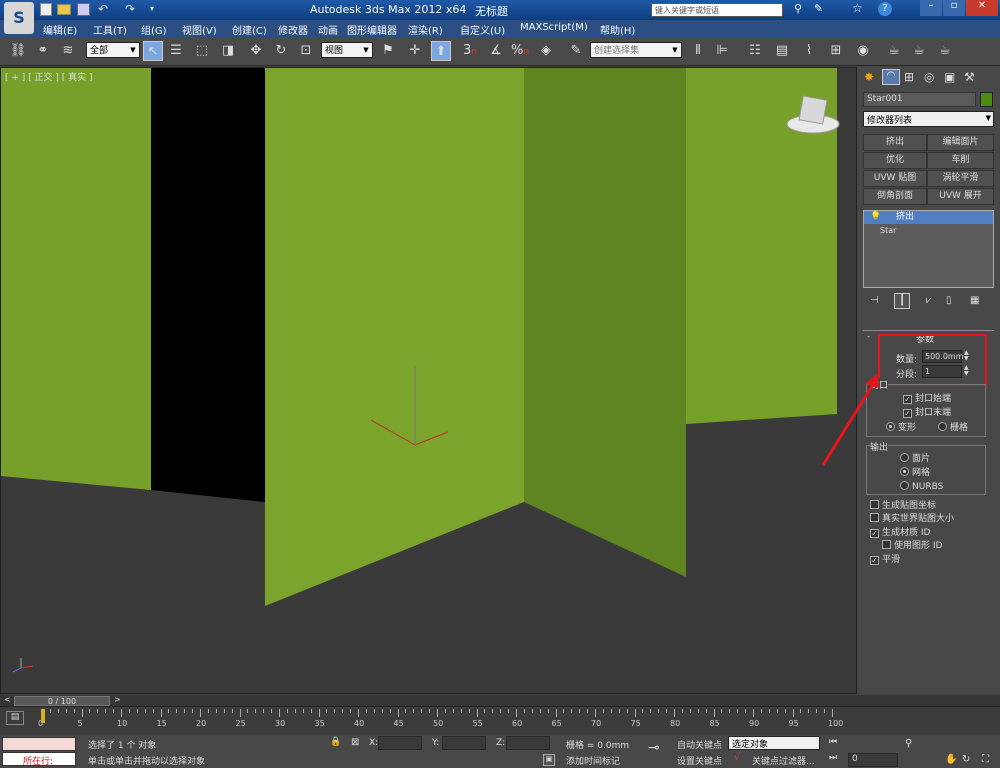 This screenshot has width=1000, height=768. Describe the element at coordinates (482, 29) in the screenshot. I see `menu-customize: 自定义(U)` at that location.